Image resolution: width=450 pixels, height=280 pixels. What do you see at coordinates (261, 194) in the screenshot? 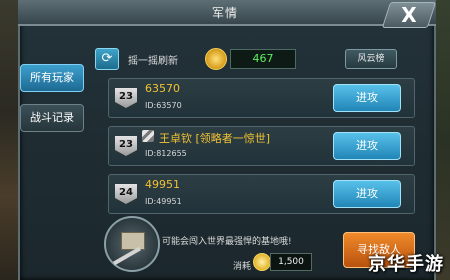
I see `player-row: 24 49951 ID:49951 进攻` at bounding box center [261, 194].